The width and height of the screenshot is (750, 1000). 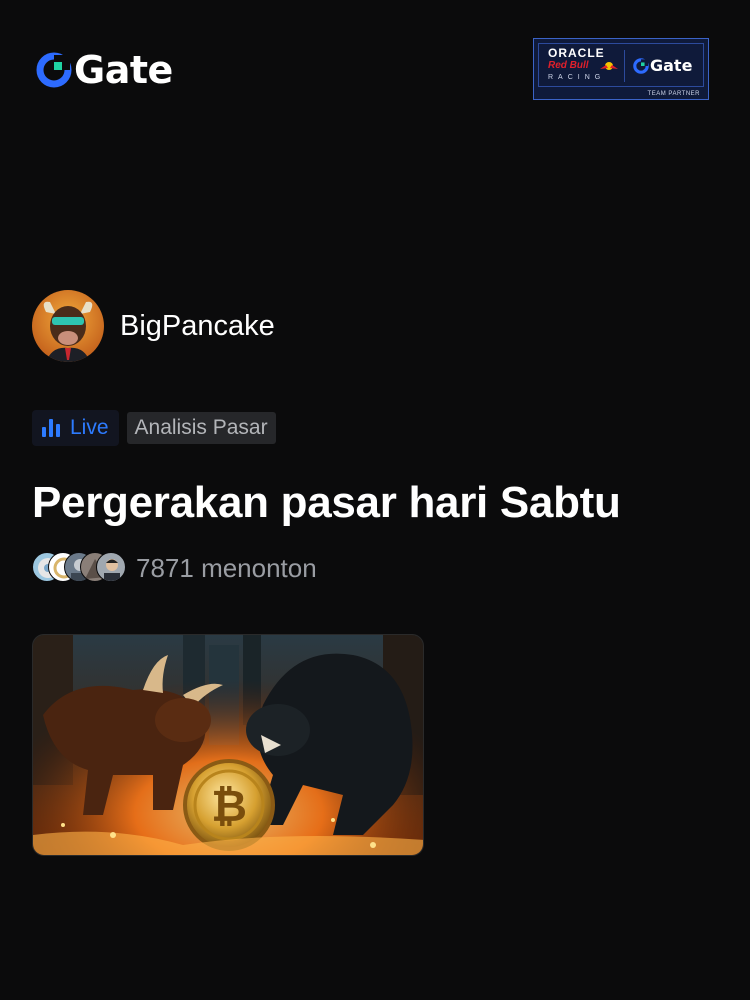 I want to click on viewer-count: 7871 menonton, so click(x=226, y=567).